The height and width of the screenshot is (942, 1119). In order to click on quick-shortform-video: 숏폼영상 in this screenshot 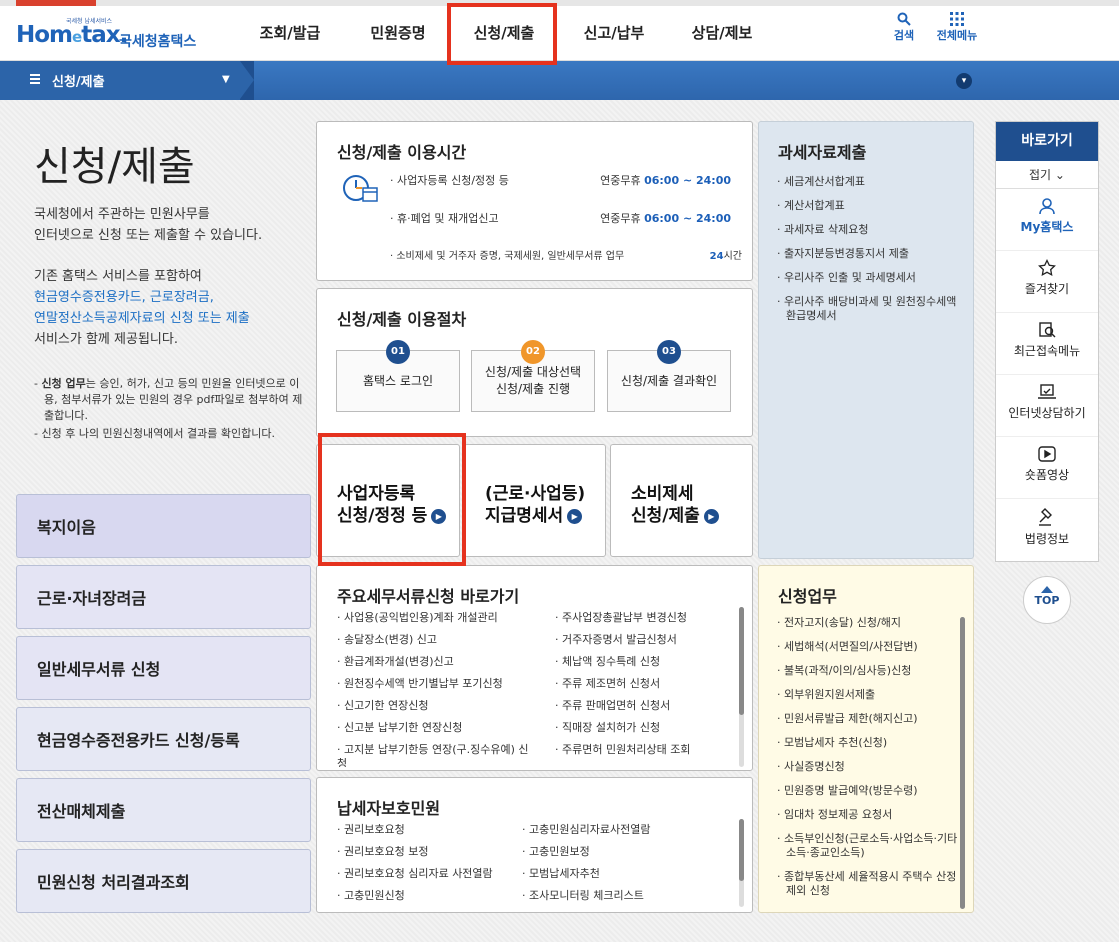, I will do `click(1047, 468)`.